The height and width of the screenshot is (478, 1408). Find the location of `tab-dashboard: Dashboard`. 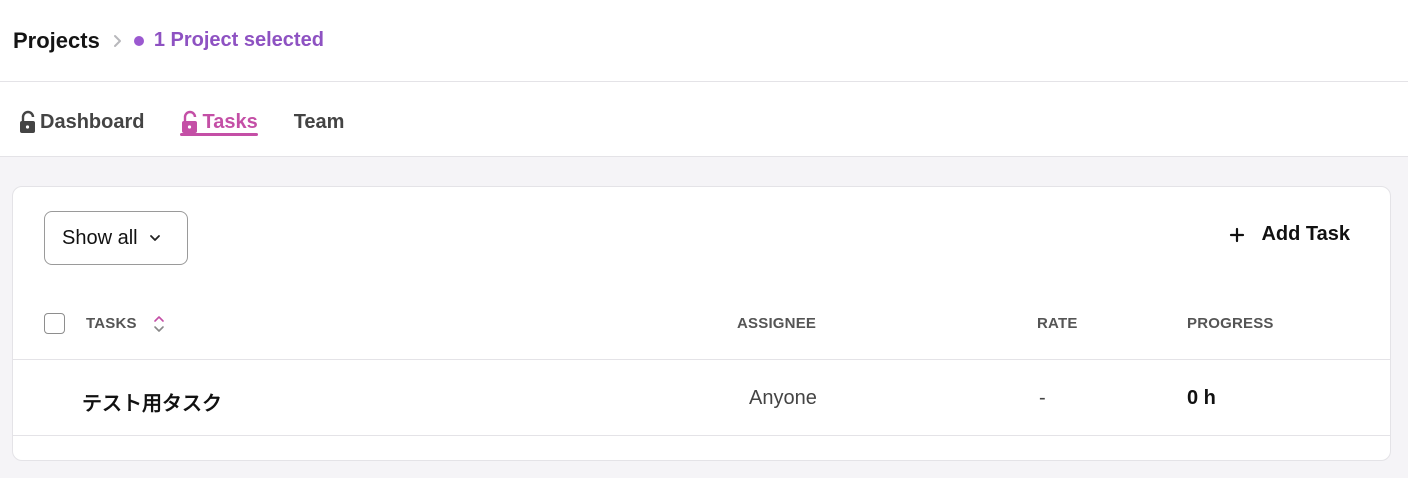

tab-dashboard: Dashboard is located at coordinates (81, 133).